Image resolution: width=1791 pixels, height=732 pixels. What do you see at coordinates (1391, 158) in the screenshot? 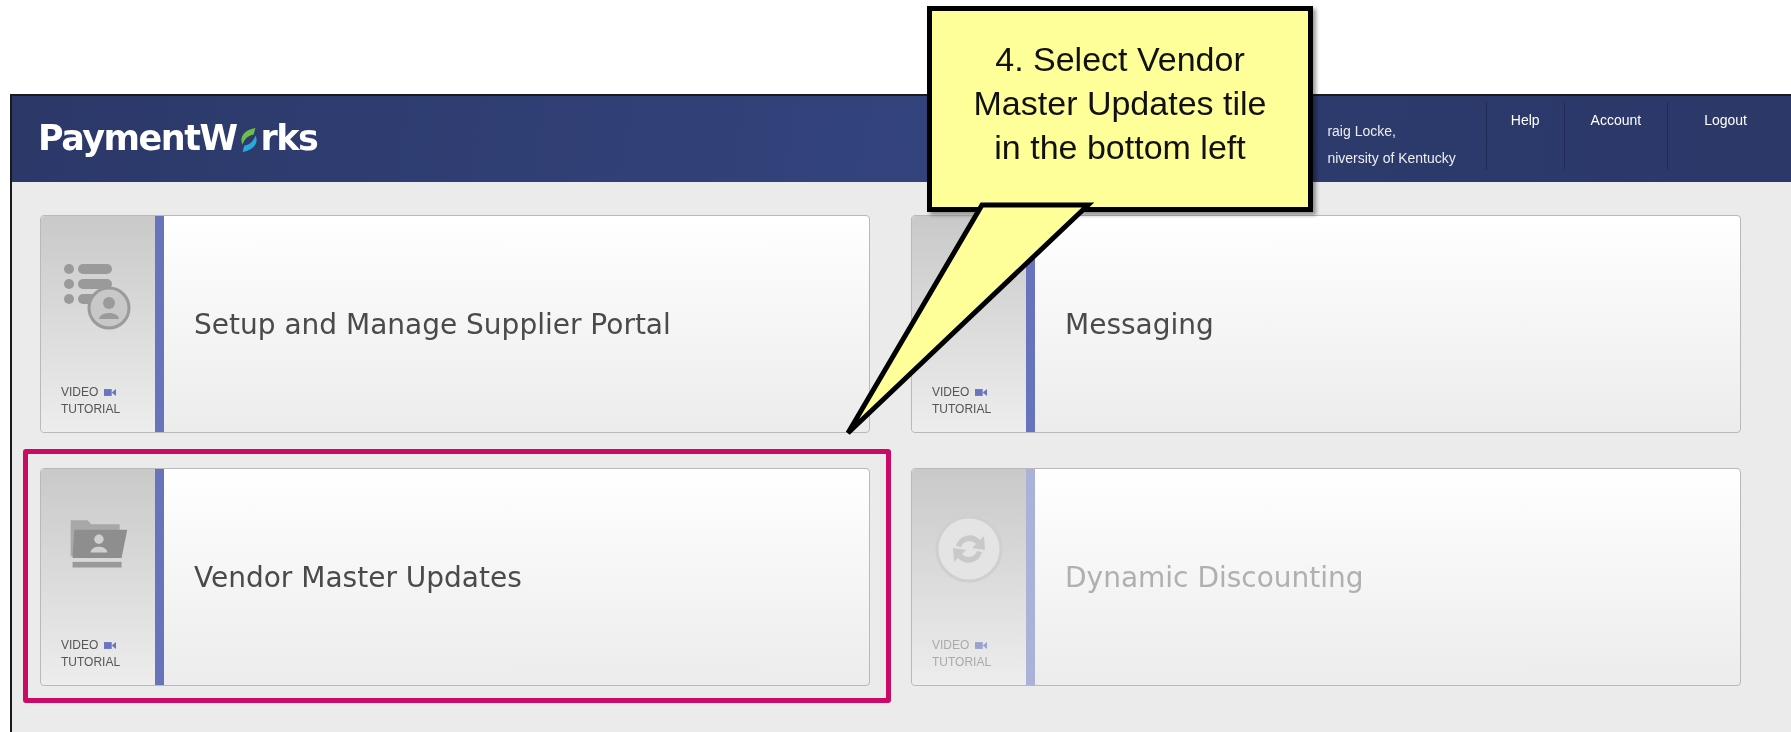
I see `user-info-text: niversity of Kentucky` at bounding box center [1391, 158].